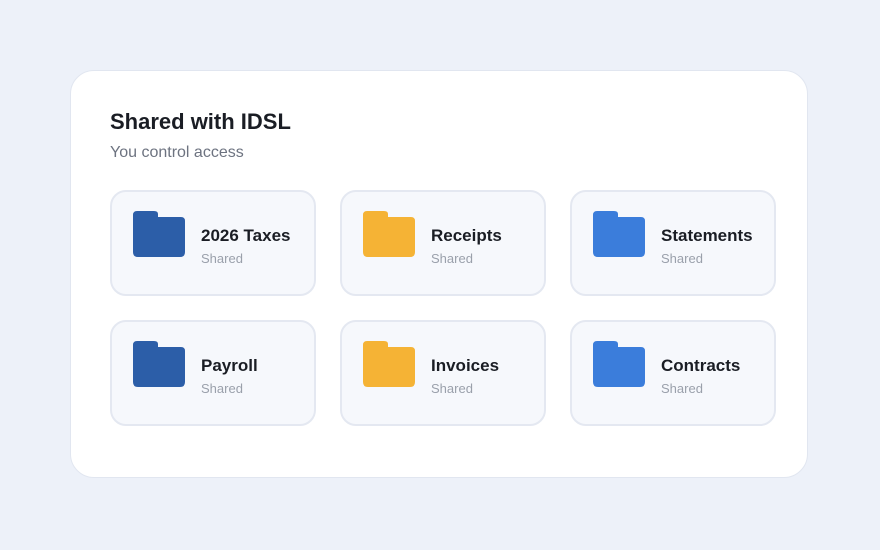 This screenshot has height=550, width=880. I want to click on folder-name: Contracts, so click(701, 365).